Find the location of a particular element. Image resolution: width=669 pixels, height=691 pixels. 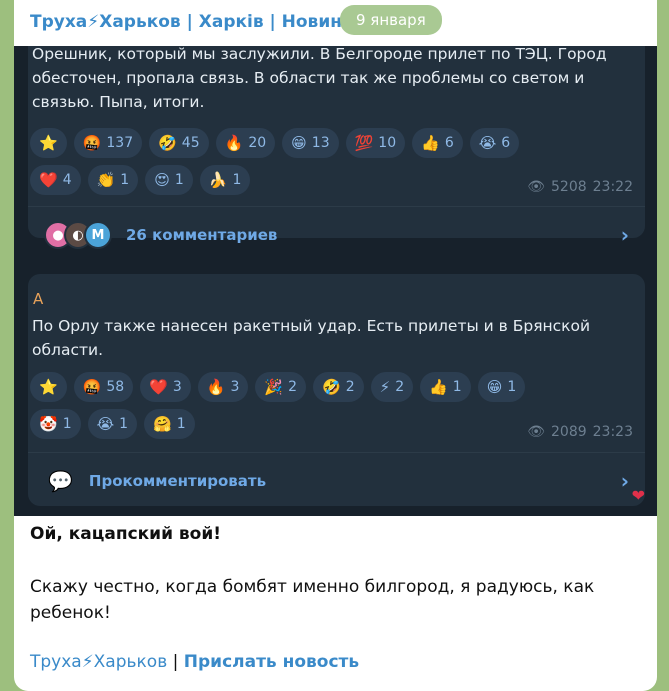

reaction-pill: 👏 1 is located at coordinates (113, 180).